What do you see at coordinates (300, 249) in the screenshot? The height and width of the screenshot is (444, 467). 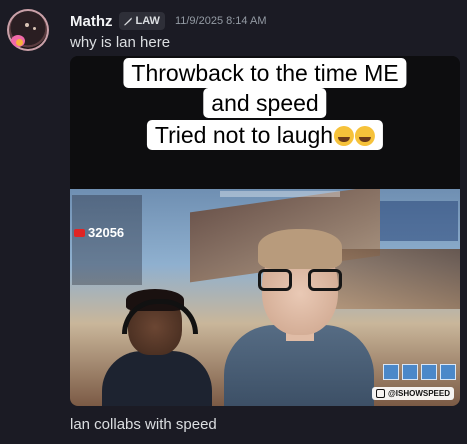 I see `person-right-hair` at bounding box center [300, 249].